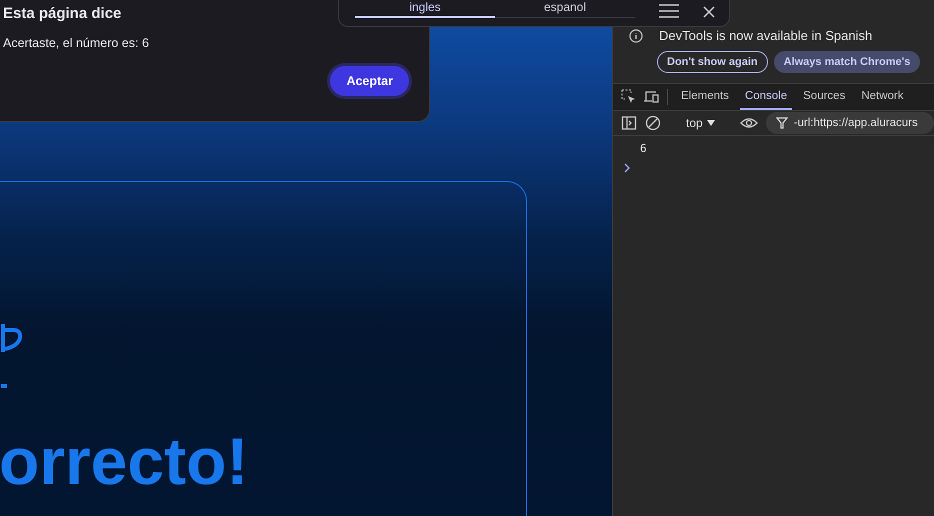 The width and height of the screenshot is (934, 516). I want to click on dialog-title: Esta página dice, so click(62, 13).